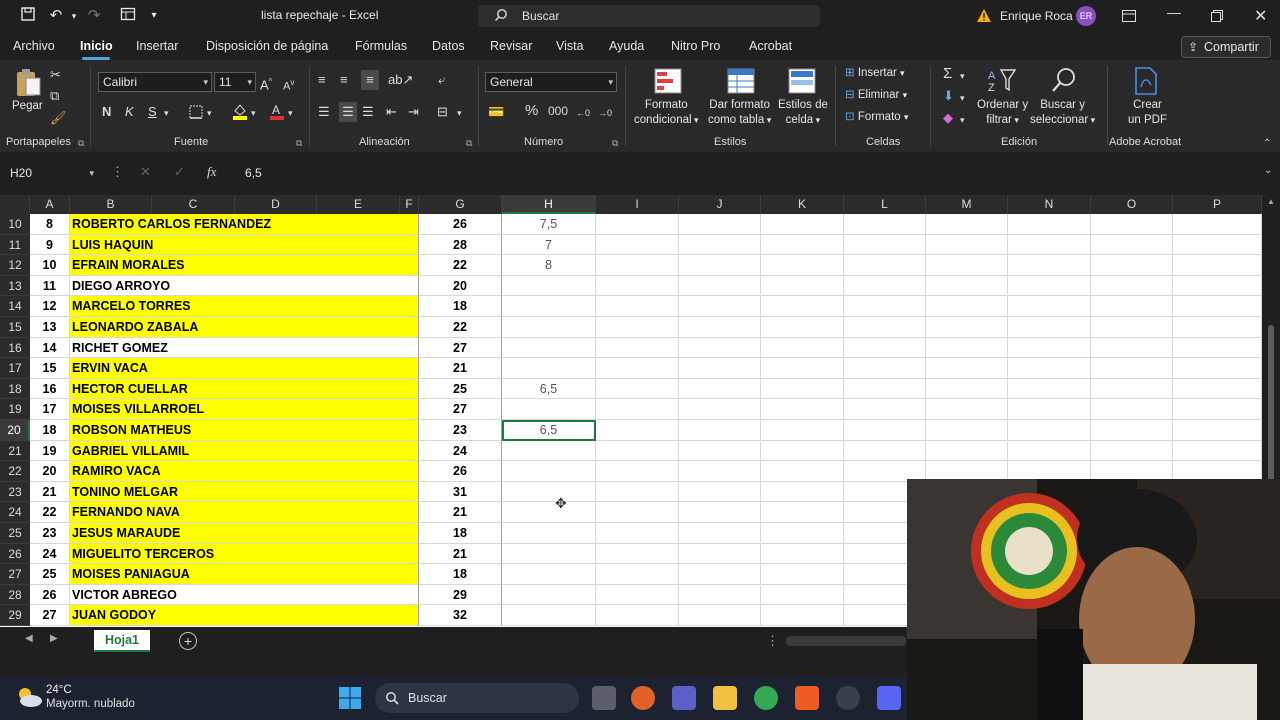 This screenshot has height=720, width=1280. What do you see at coordinates (605, 113) in the screenshot?
I see `decrease-decimal-icon: →0` at bounding box center [605, 113].